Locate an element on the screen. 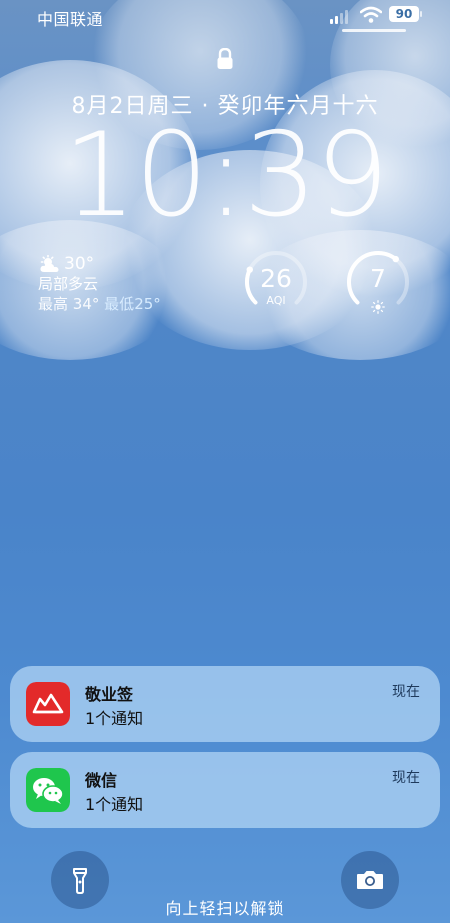 The width and height of the screenshot is (450, 923). carrier-name: 中国联通 is located at coordinates (70, 19).